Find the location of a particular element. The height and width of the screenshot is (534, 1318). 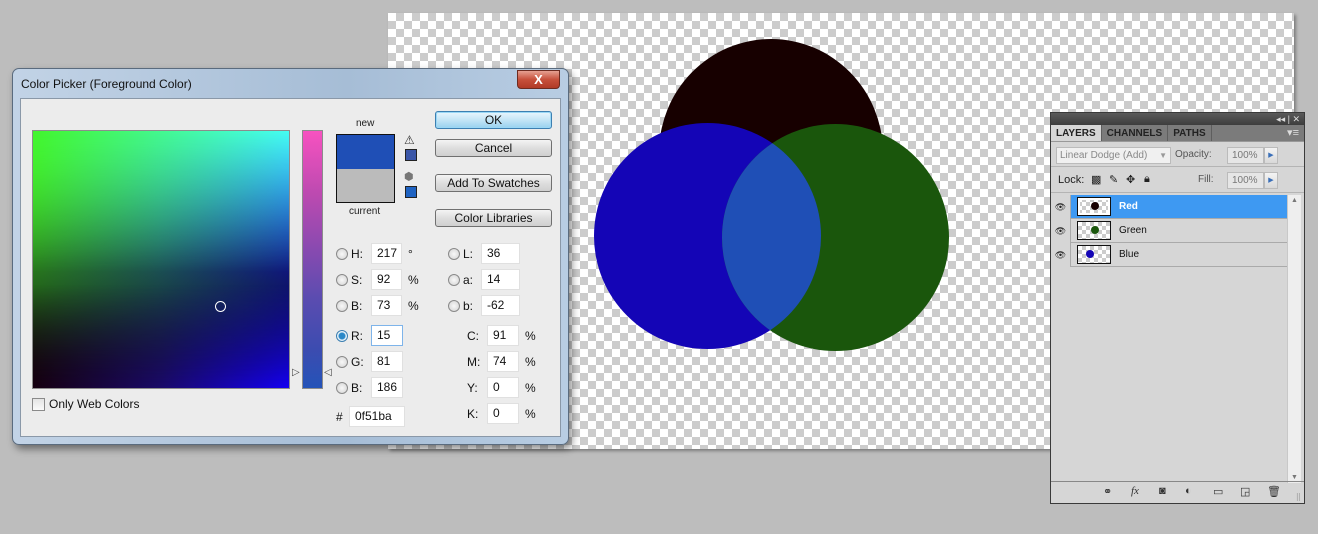

hue-field-row: H: 217 ° is located at coordinates (374, 253).